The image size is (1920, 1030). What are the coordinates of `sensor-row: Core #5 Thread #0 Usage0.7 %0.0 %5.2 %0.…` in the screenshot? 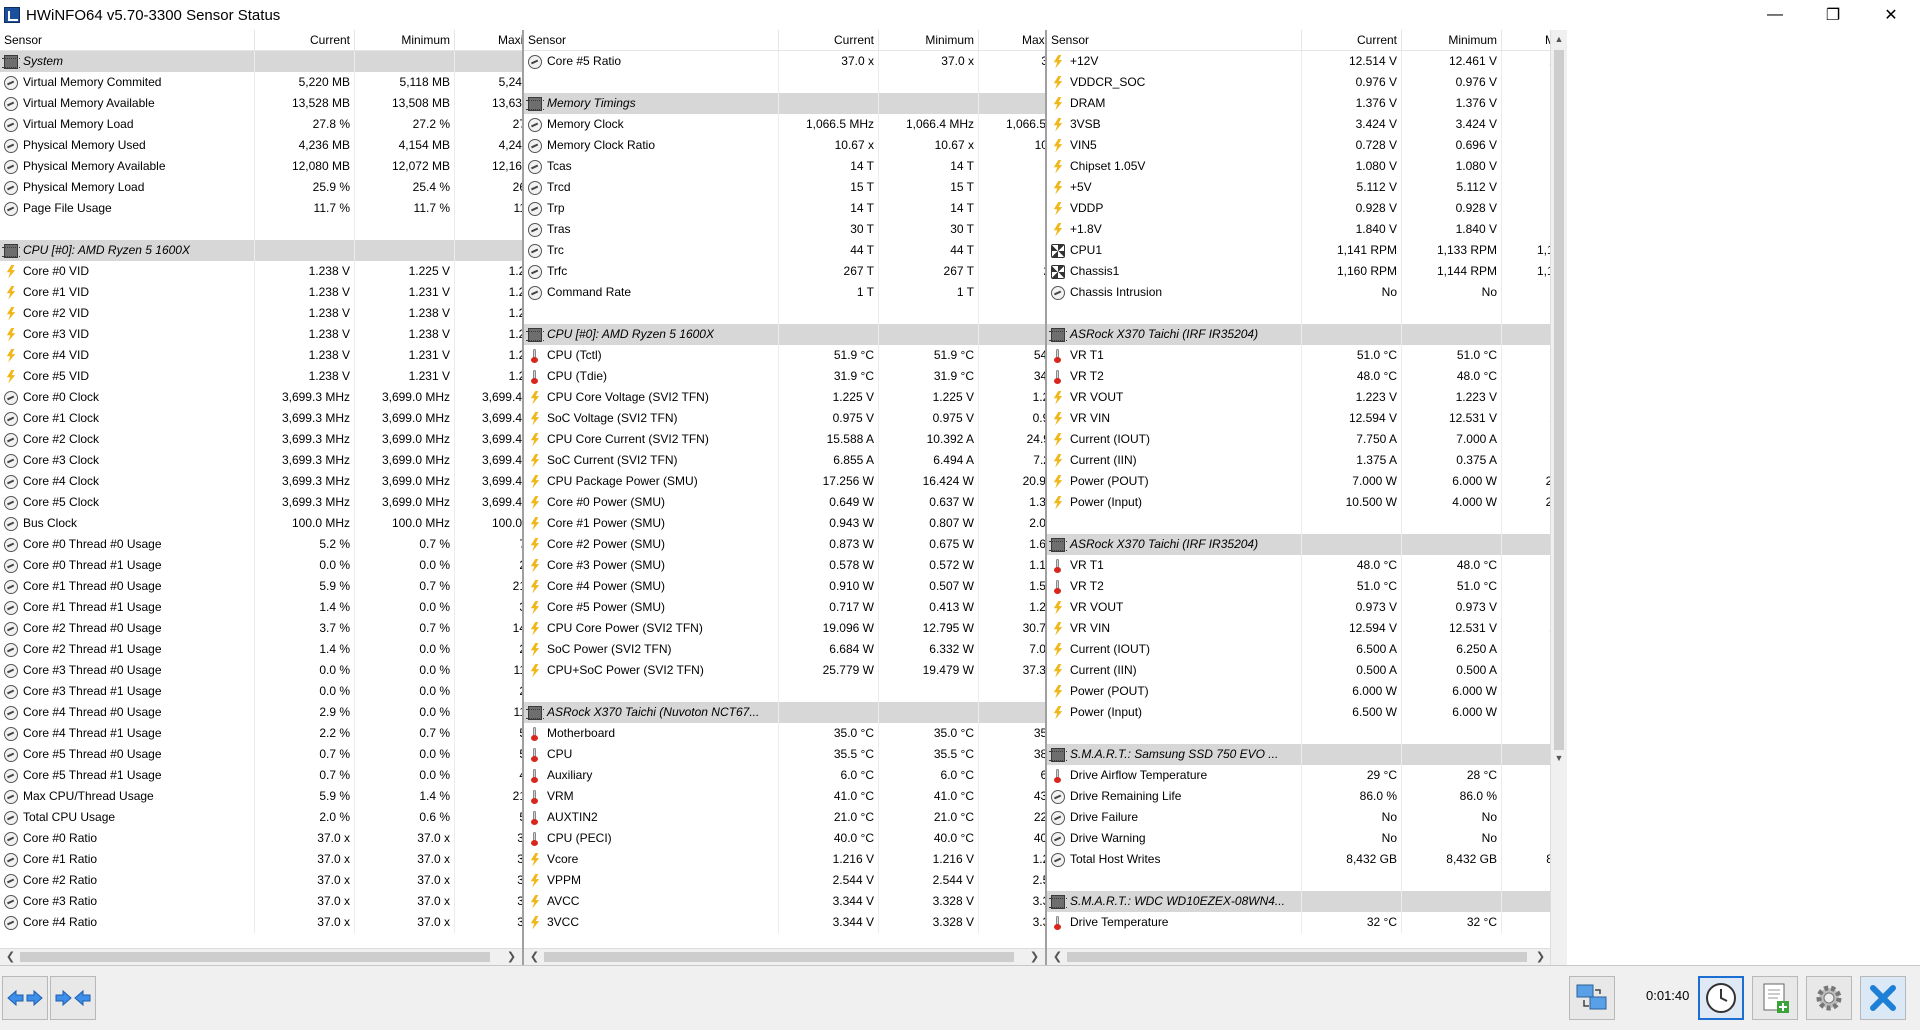 It's located at (261, 754).